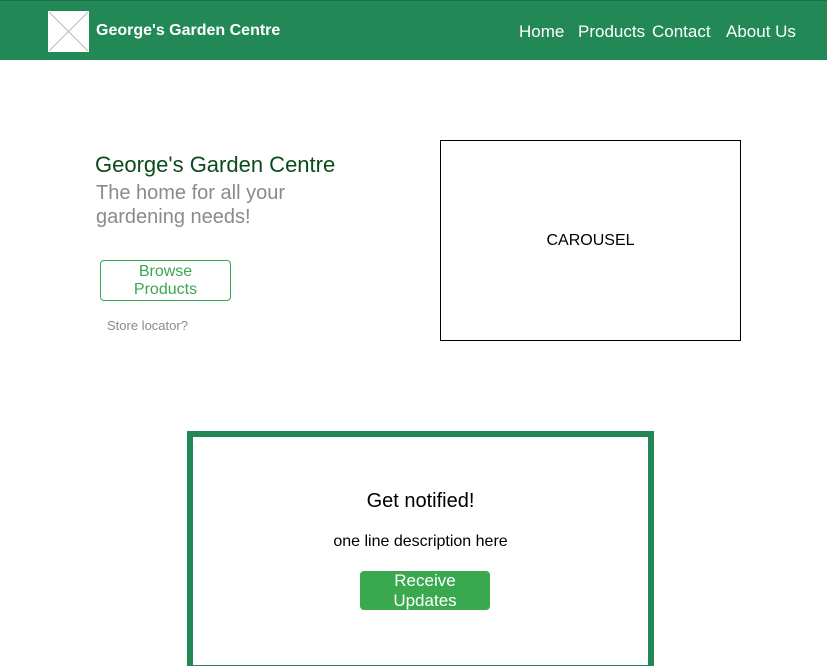 The image size is (827, 666). Describe the element at coordinates (68, 31) in the screenshot. I see `logo-placeholder-icon` at that location.